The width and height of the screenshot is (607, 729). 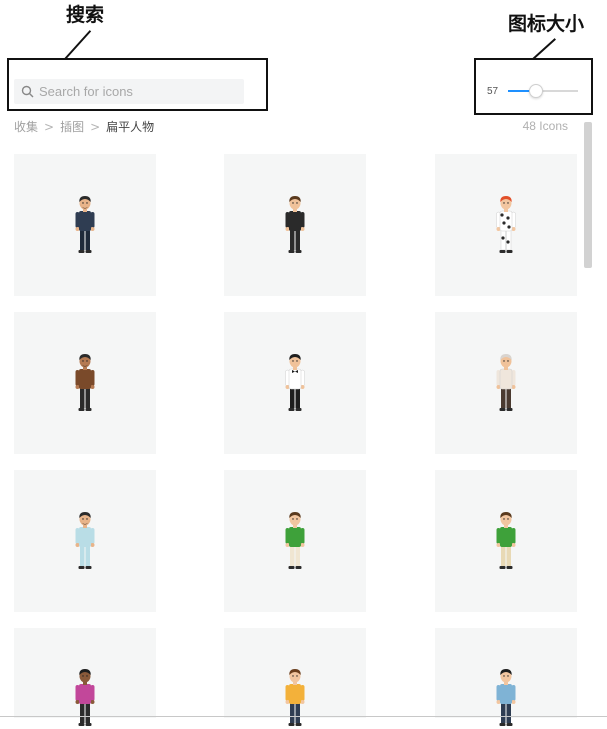 What do you see at coordinates (536, 91) in the screenshot?
I see `slider-thumb` at bounding box center [536, 91].